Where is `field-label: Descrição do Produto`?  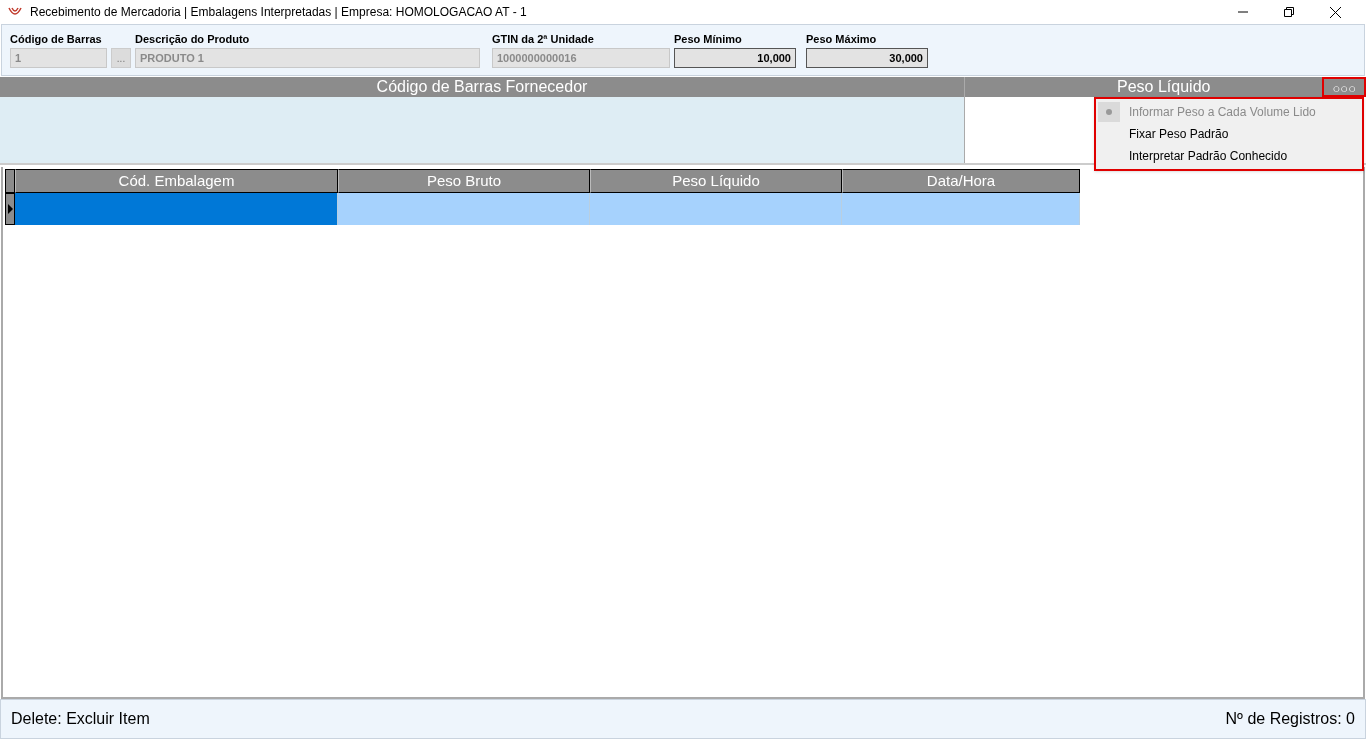 field-label: Descrição do Produto is located at coordinates (193, 39).